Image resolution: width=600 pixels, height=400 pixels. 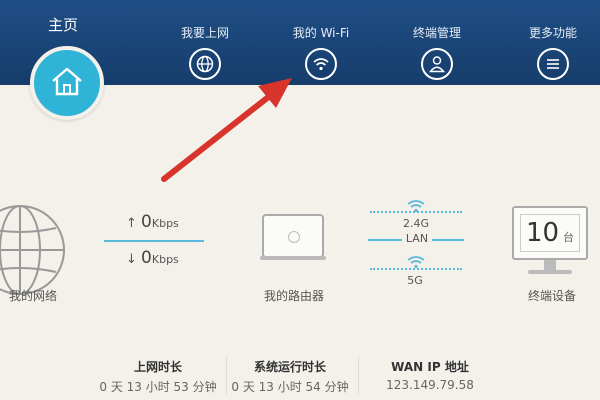 What do you see at coordinates (146, 222) in the screenshot?
I see `upload-value: 0` at bounding box center [146, 222].